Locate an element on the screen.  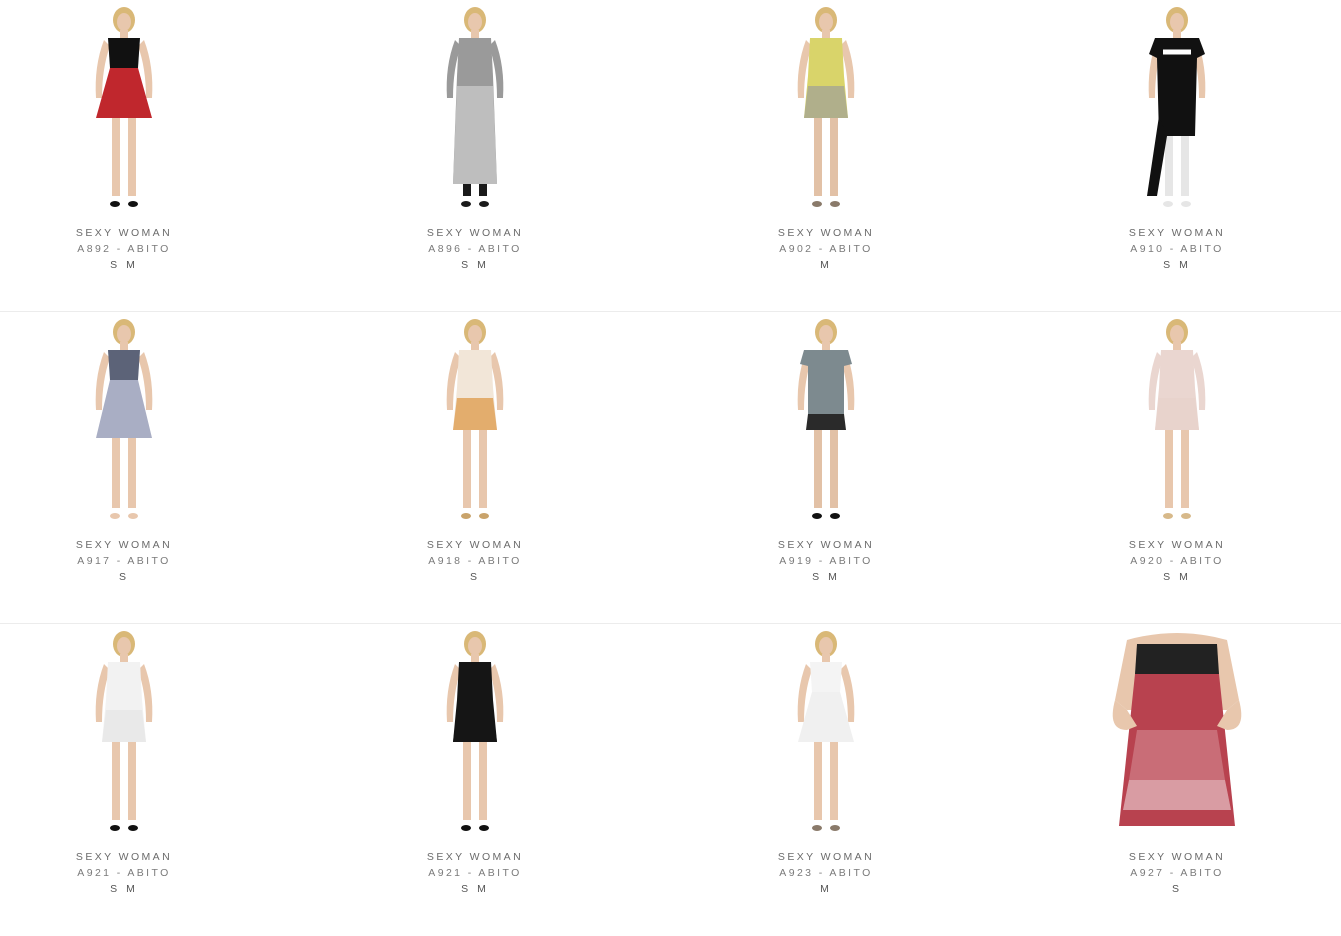
product-info: SEXY WOMAN A902 - ABITO M is located at coordinates (826, 249).